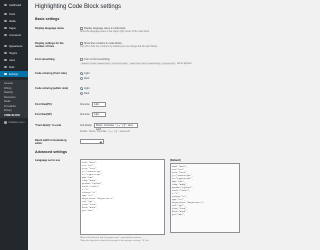 The height and width of the screenshot is (250, 320). I want to click on collapse-label: Collapse menu, so click(16, 122).